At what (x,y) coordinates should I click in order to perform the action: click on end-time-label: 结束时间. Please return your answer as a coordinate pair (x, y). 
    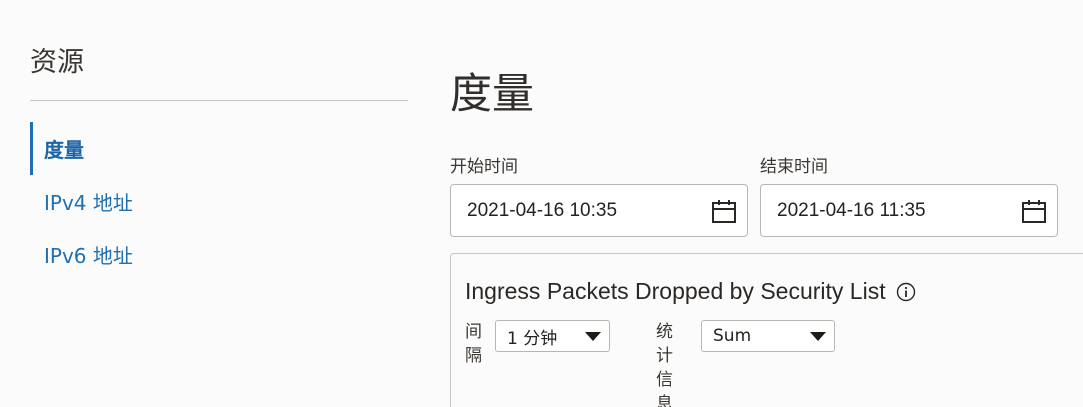
    Looking at the image, I should click on (794, 167).